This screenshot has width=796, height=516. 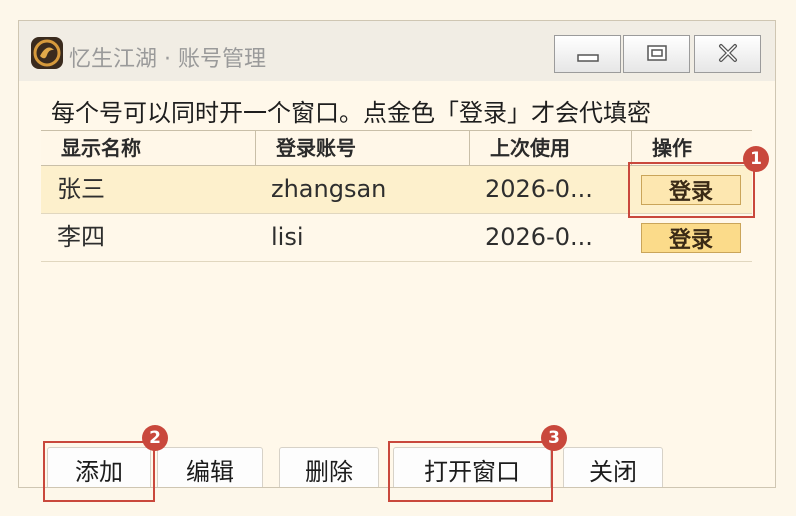 I want to click on column-header-display-name: 显示名称, so click(x=148, y=148).